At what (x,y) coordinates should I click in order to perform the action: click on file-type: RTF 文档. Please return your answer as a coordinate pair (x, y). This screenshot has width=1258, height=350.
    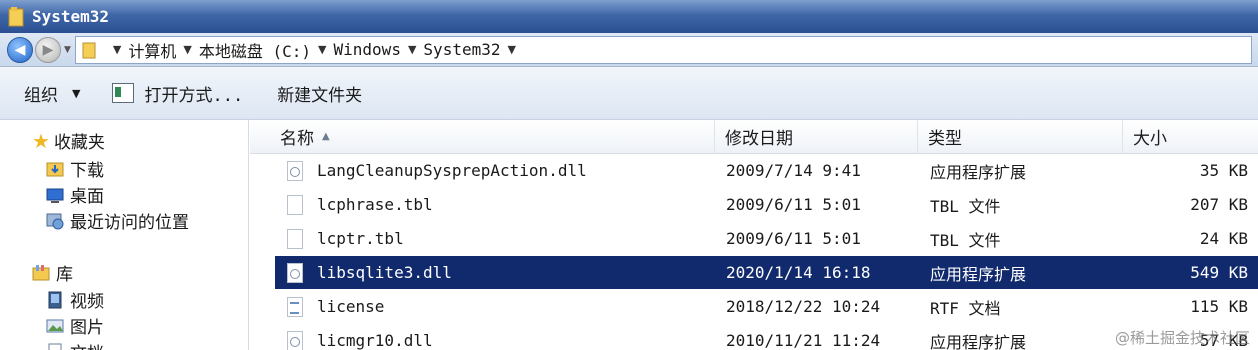
    Looking at the image, I should click on (965, 308).